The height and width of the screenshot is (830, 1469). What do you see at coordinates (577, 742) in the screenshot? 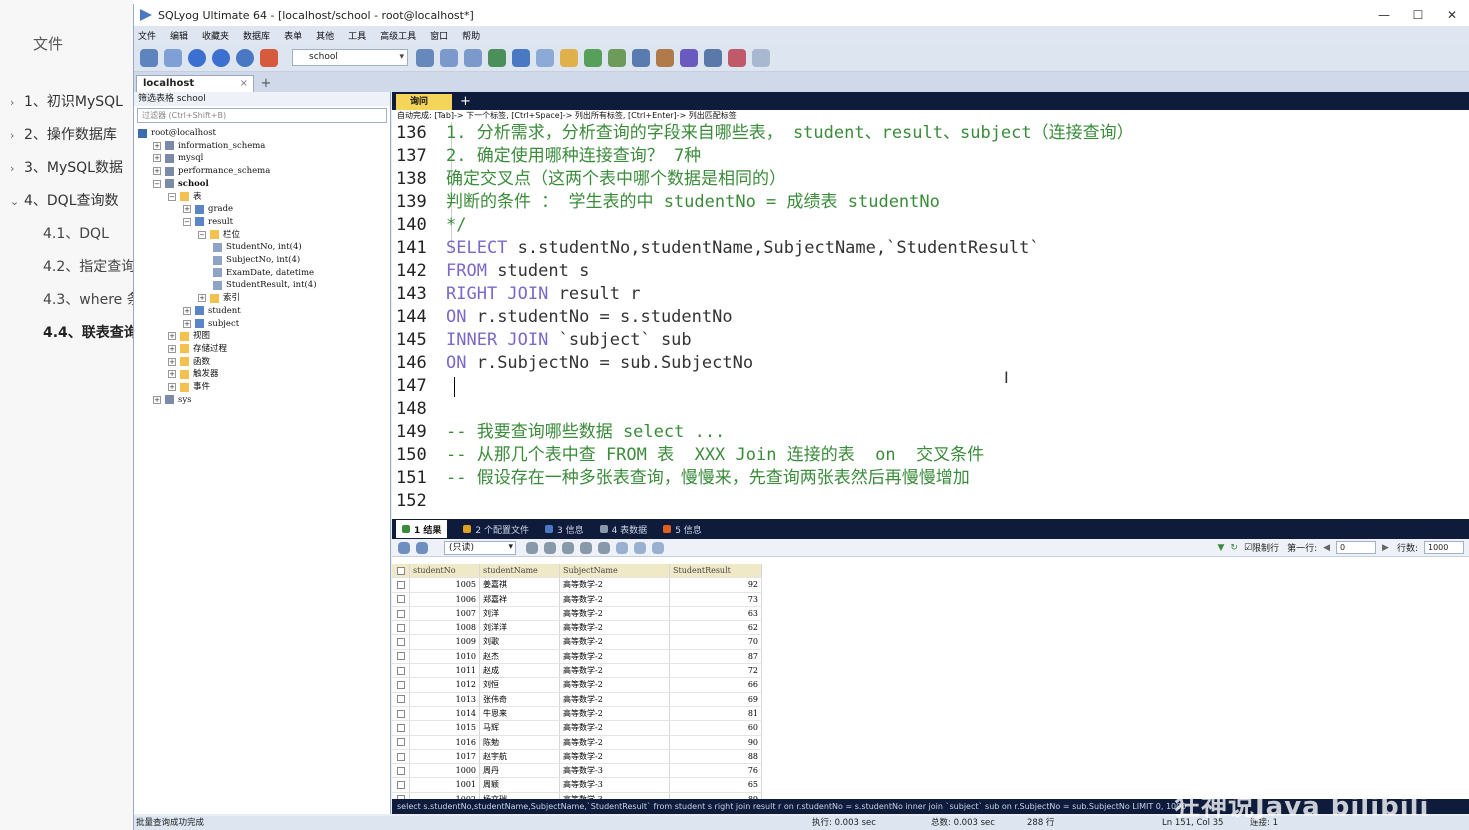
I see `table-row: 1016 陈勉 高等数学-2 90` at bounding box center [577, 742].